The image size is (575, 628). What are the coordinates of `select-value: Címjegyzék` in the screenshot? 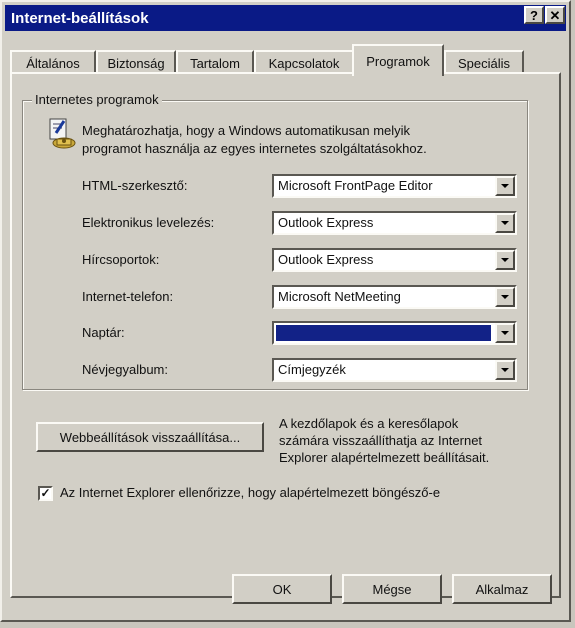 It's located at (312, 369).